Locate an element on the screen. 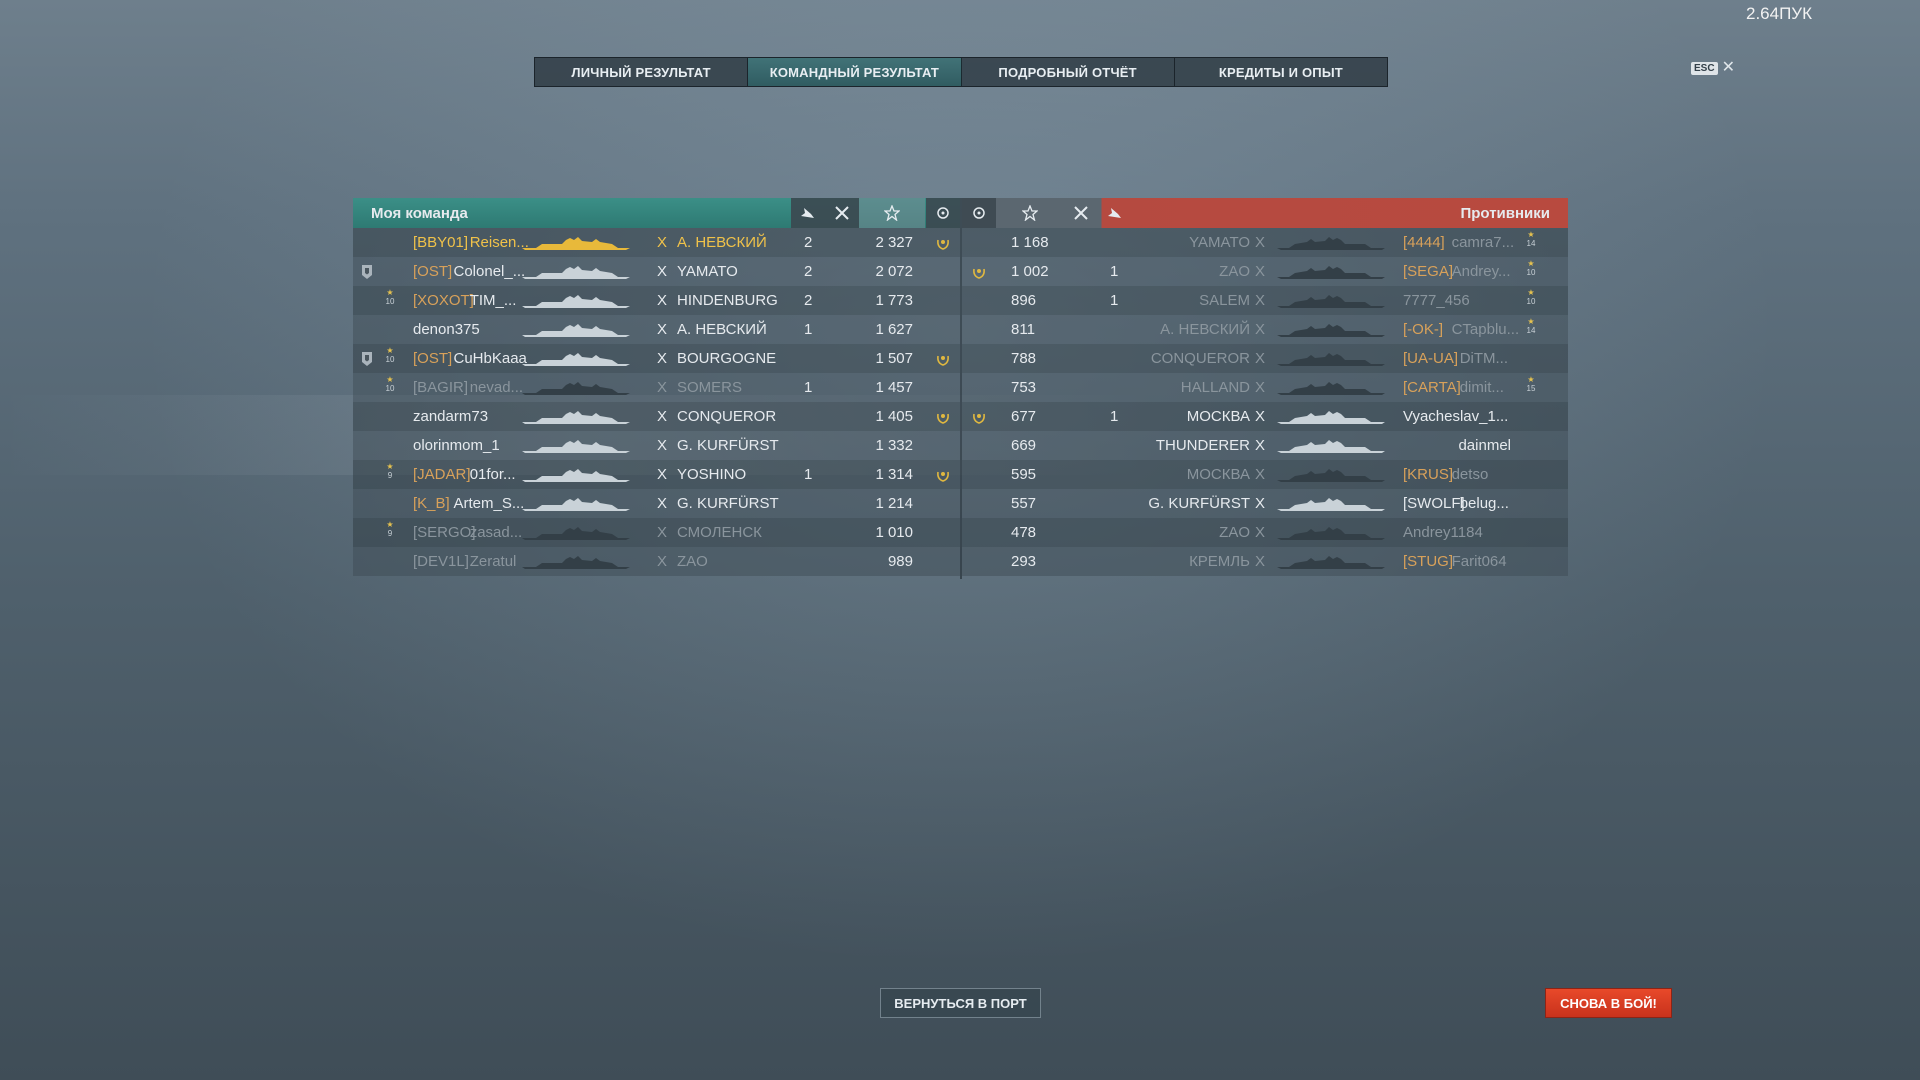  player-name: denon375 is located at coordinates (446, 329).